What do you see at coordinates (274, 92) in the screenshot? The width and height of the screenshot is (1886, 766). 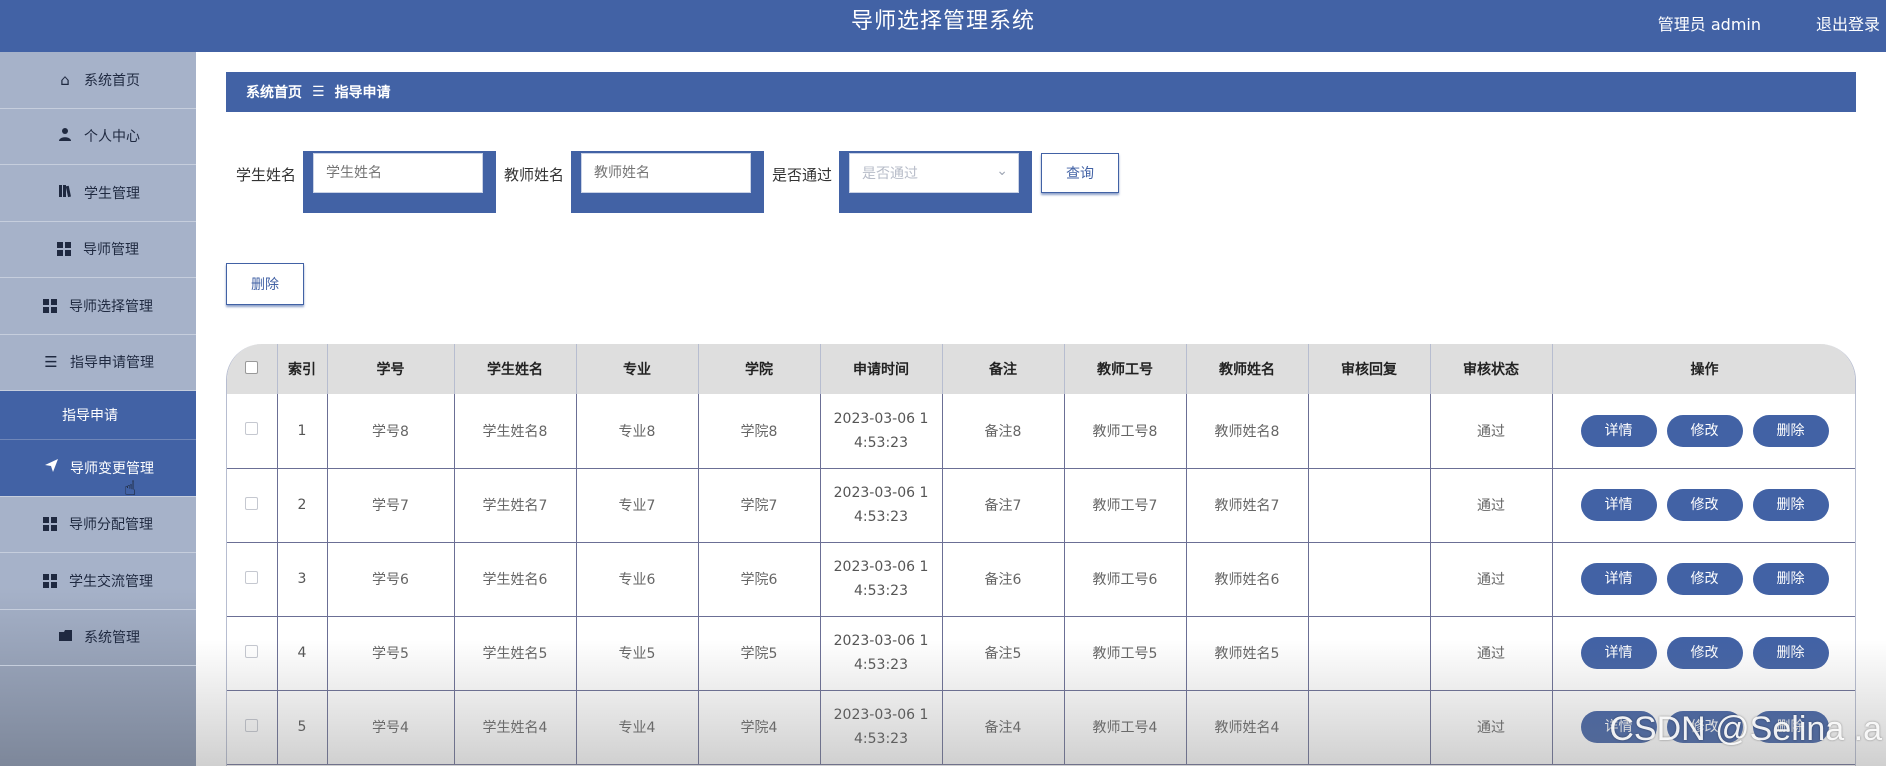 I see `breadcrumb-home: 系统首页` at bounding box center [274, 92].